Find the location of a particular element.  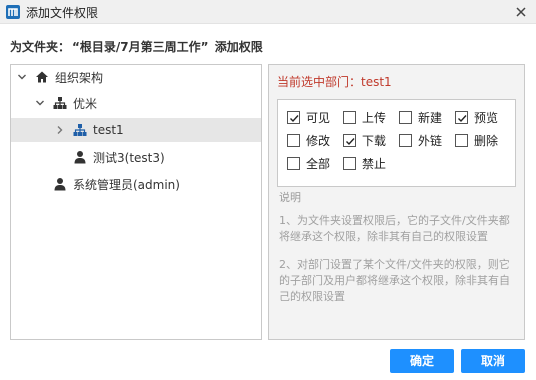

dialog-subtitle: 为文件夹： “根目录/7月第三周工作” 添加权限 is located at coordinates (136, 46).